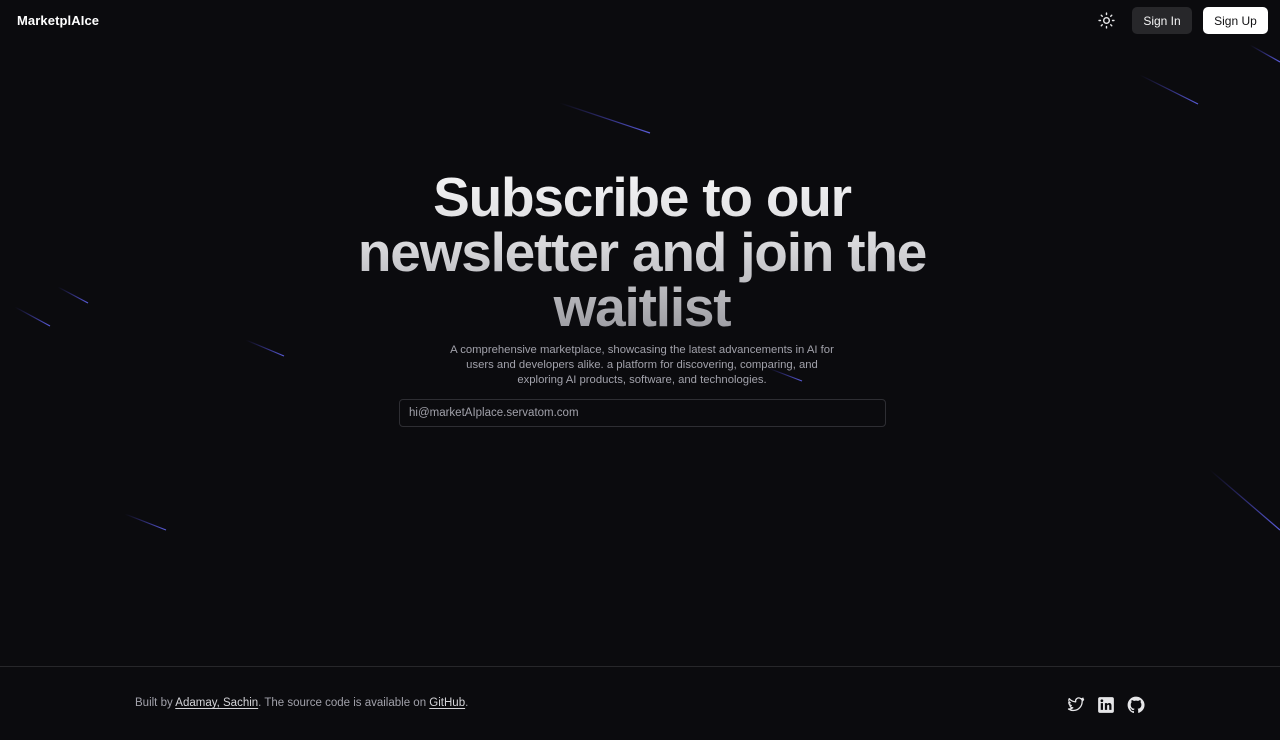  Describe the element at coordinates (1235, 20) in the screenshot. I see `sign-up-button: Sign Up` at that location.